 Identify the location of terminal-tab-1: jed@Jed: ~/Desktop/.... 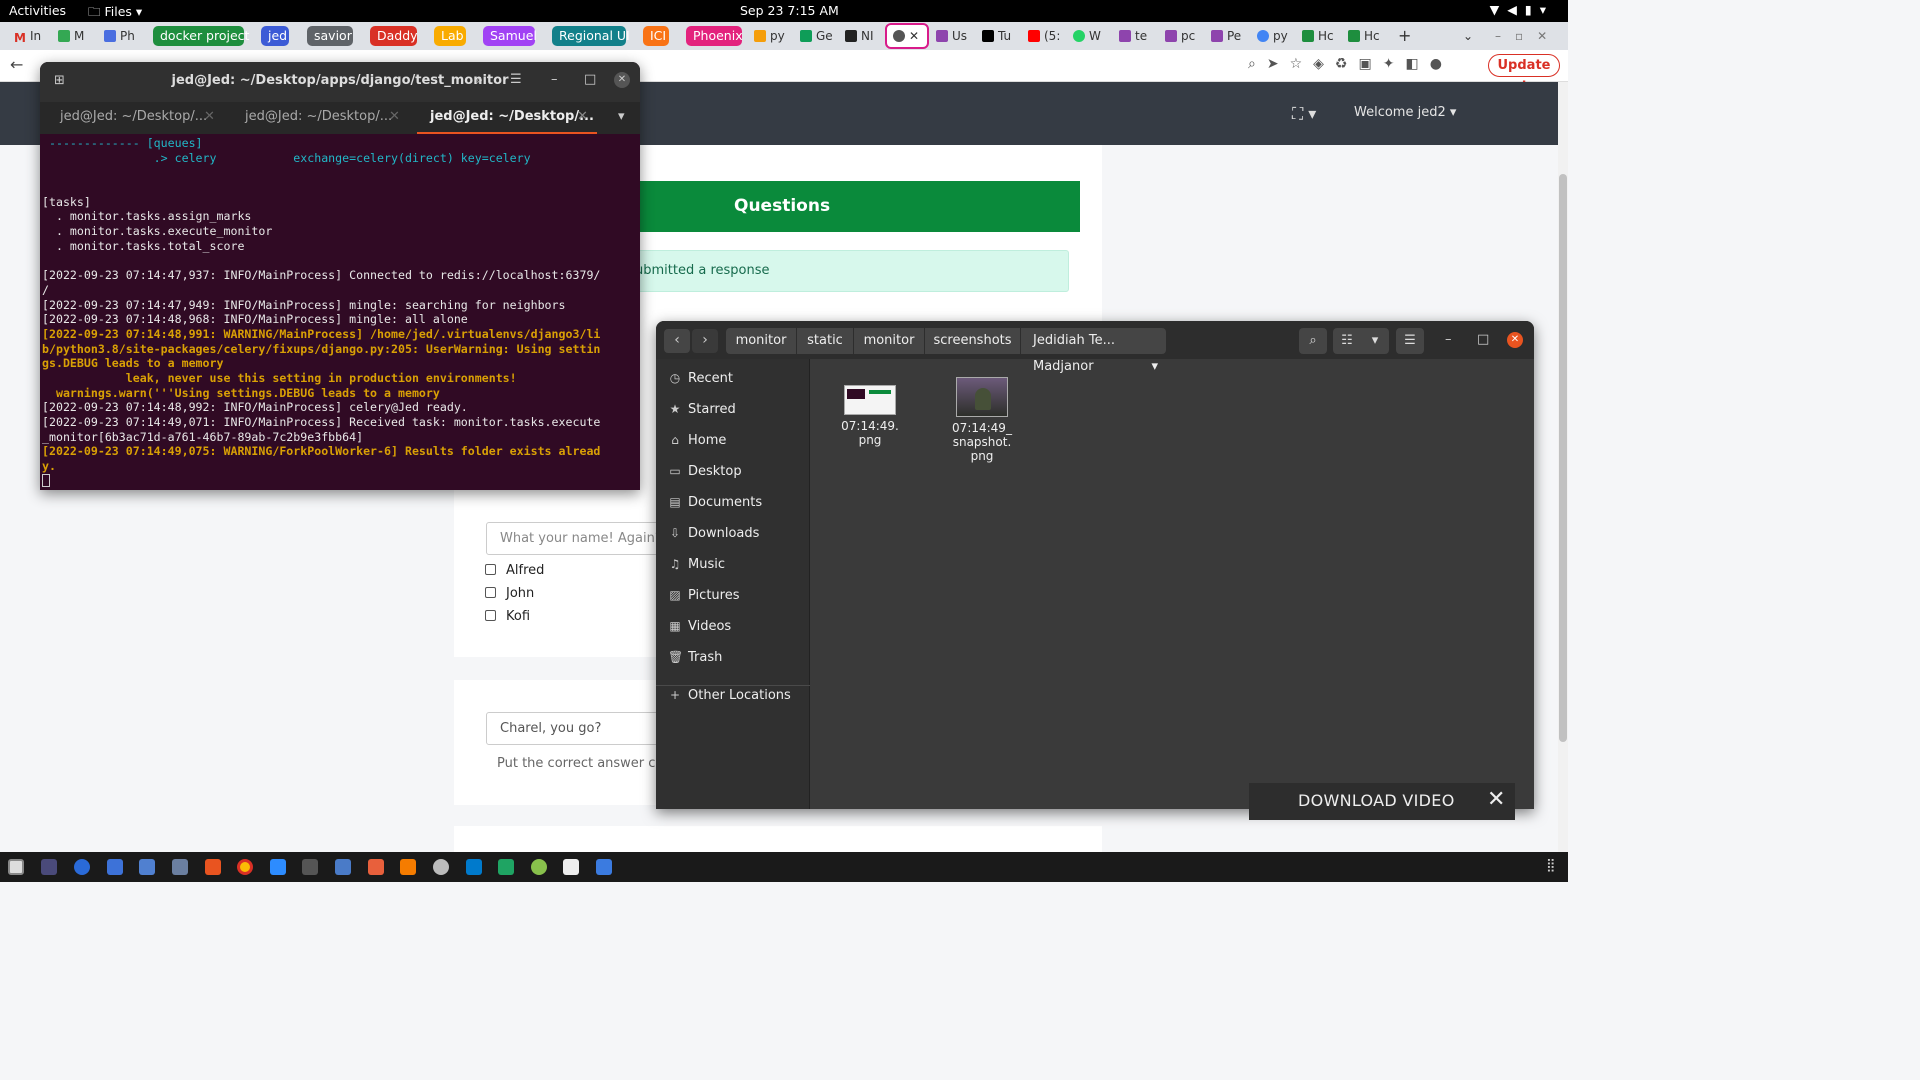
(133, 116).